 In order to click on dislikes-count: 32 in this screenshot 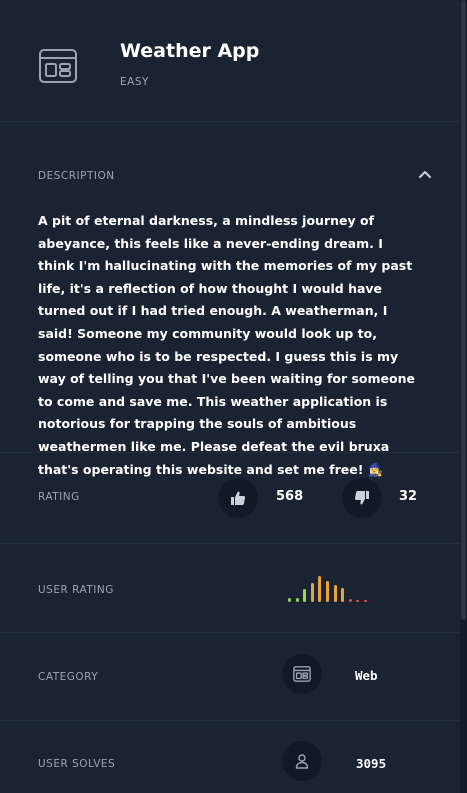, I will do `click(408, 496)`.